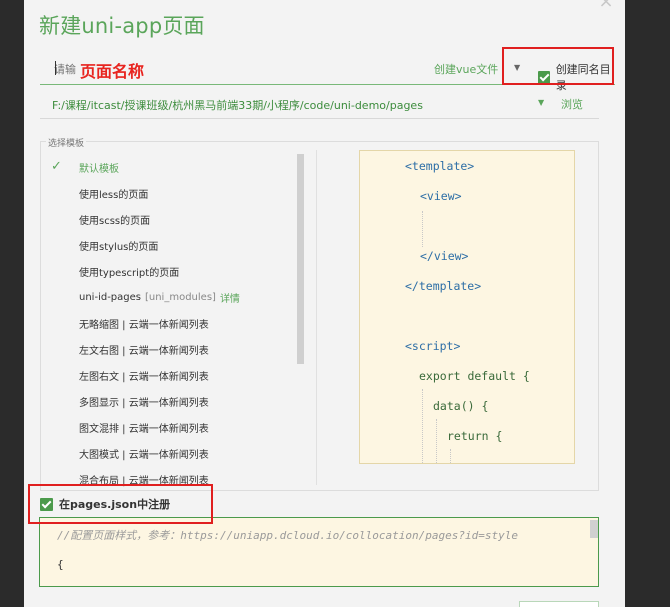  Describe the element at coordinates (559, 604) in the screenshot. I see `create-button` at that location.